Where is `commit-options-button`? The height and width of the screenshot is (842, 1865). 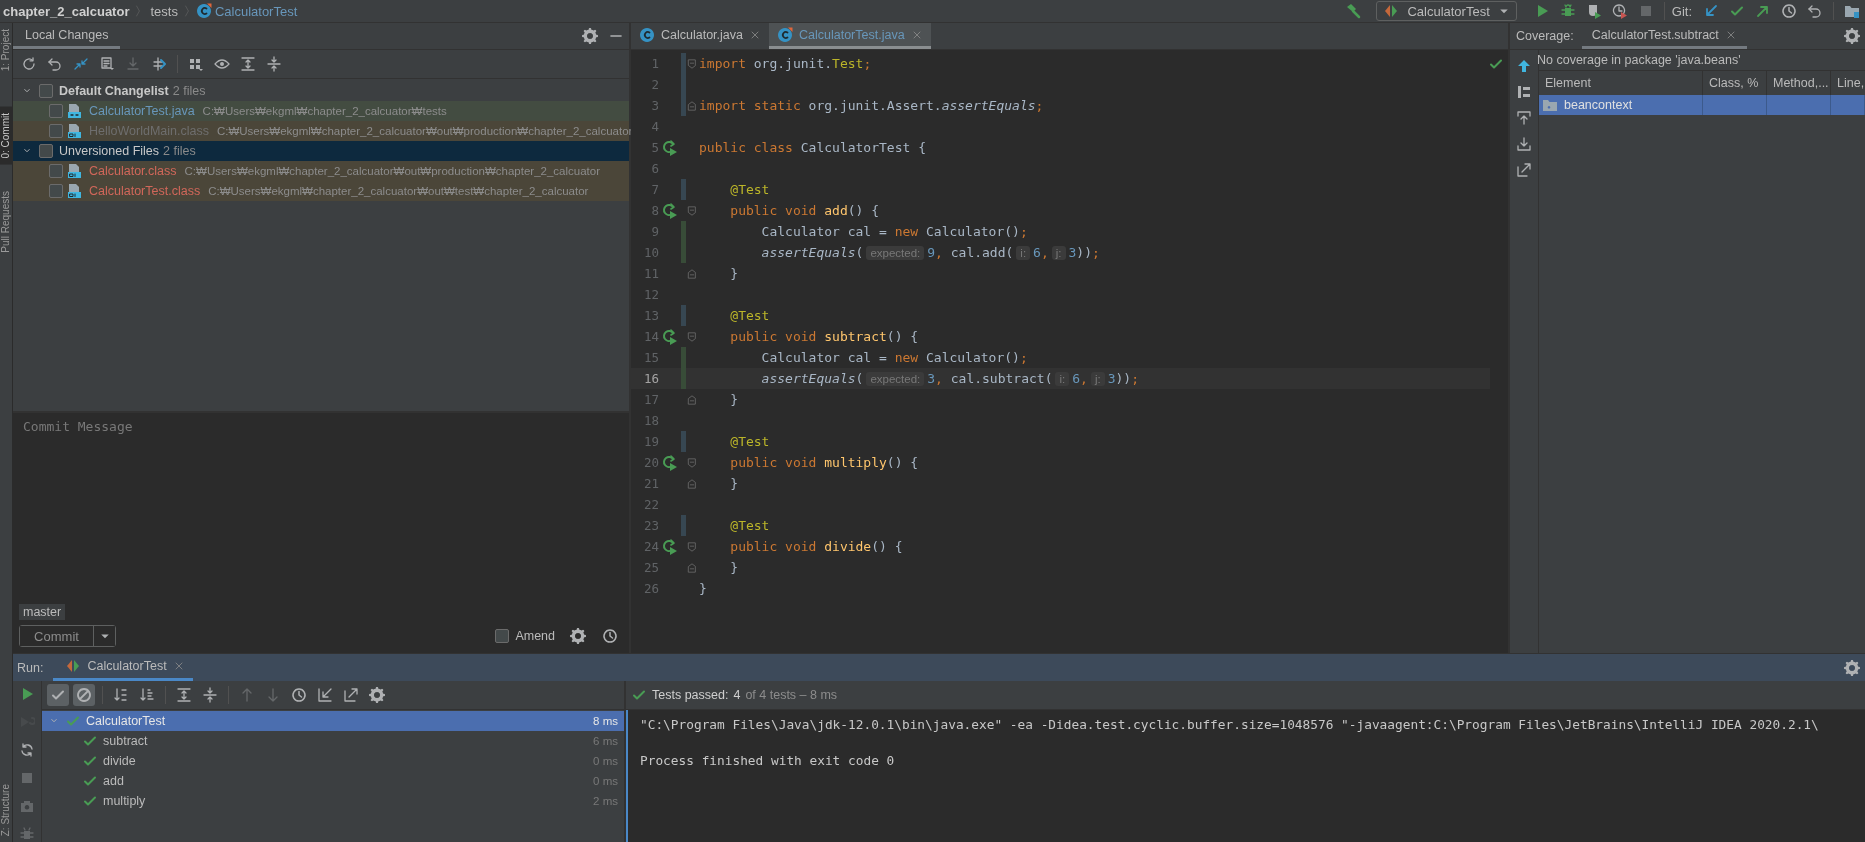
commit-options-button is located at coordinates (104, 636).